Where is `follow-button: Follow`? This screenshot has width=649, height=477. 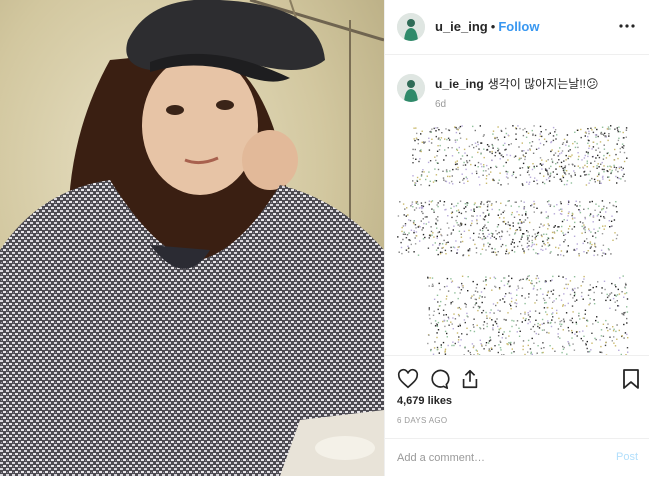 follow-button: Follow is located at coordinates (518, 26).